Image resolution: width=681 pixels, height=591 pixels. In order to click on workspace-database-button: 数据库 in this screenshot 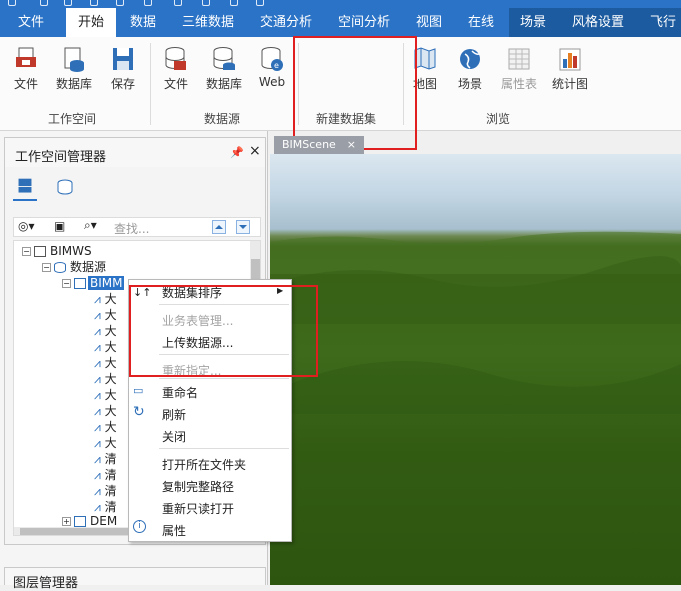, I will do `click(74, 71)`.